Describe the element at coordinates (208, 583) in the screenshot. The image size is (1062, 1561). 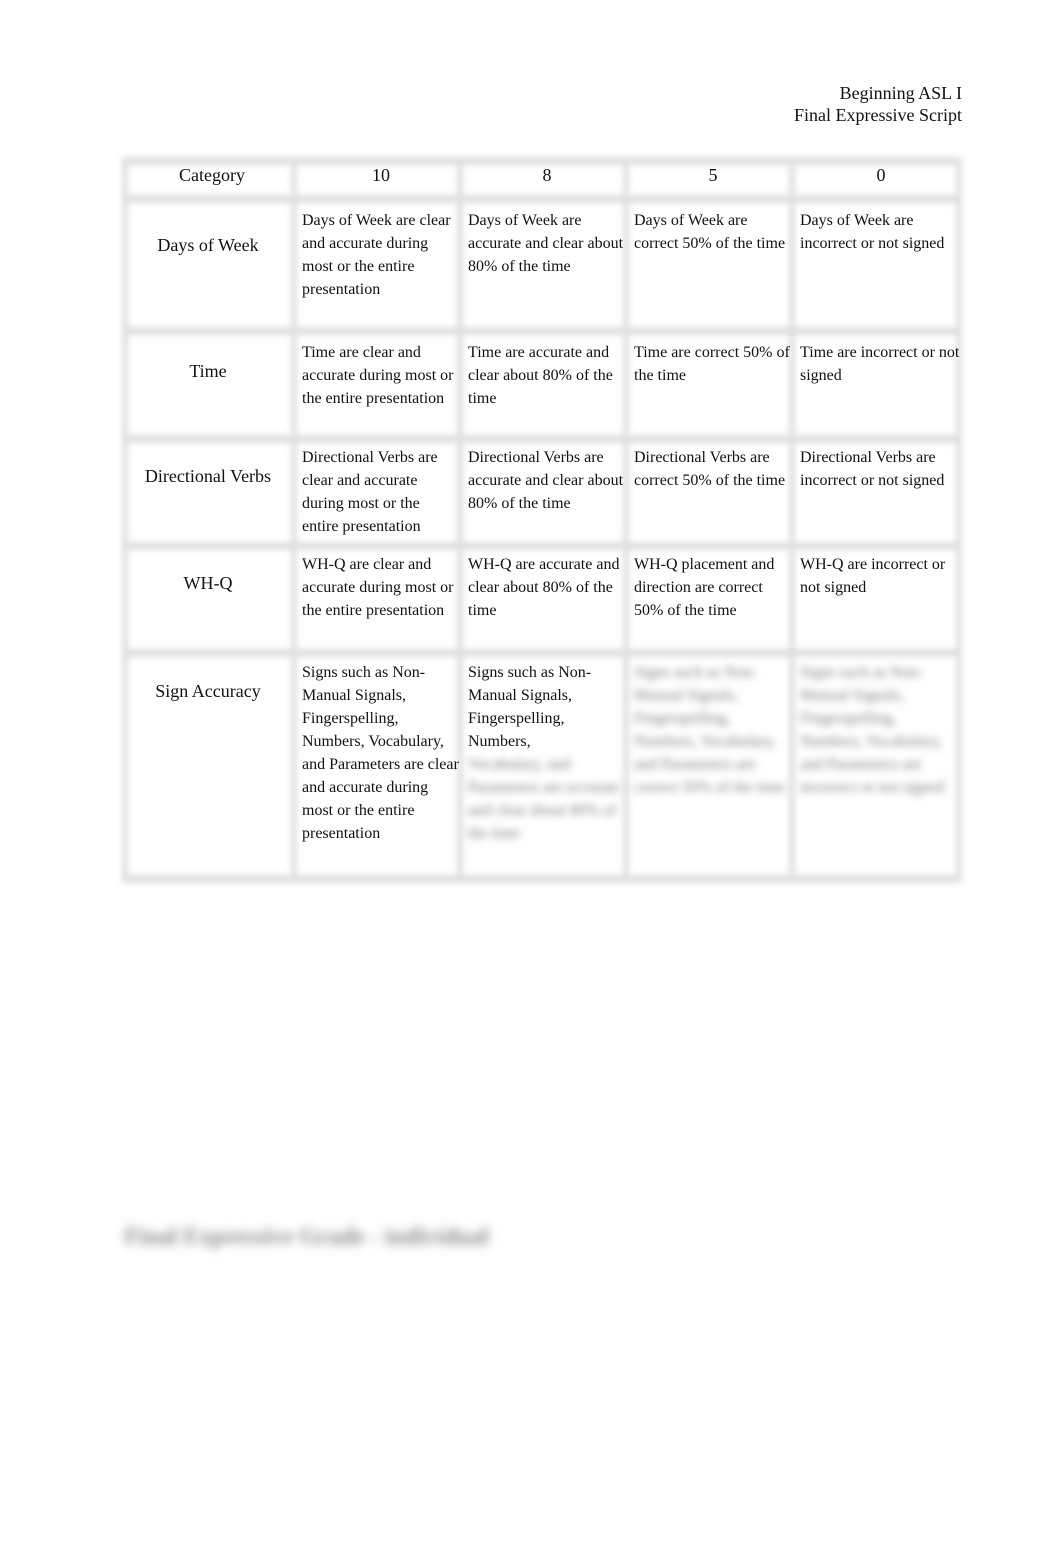
I see `category-cell: WH-Q` at that location.